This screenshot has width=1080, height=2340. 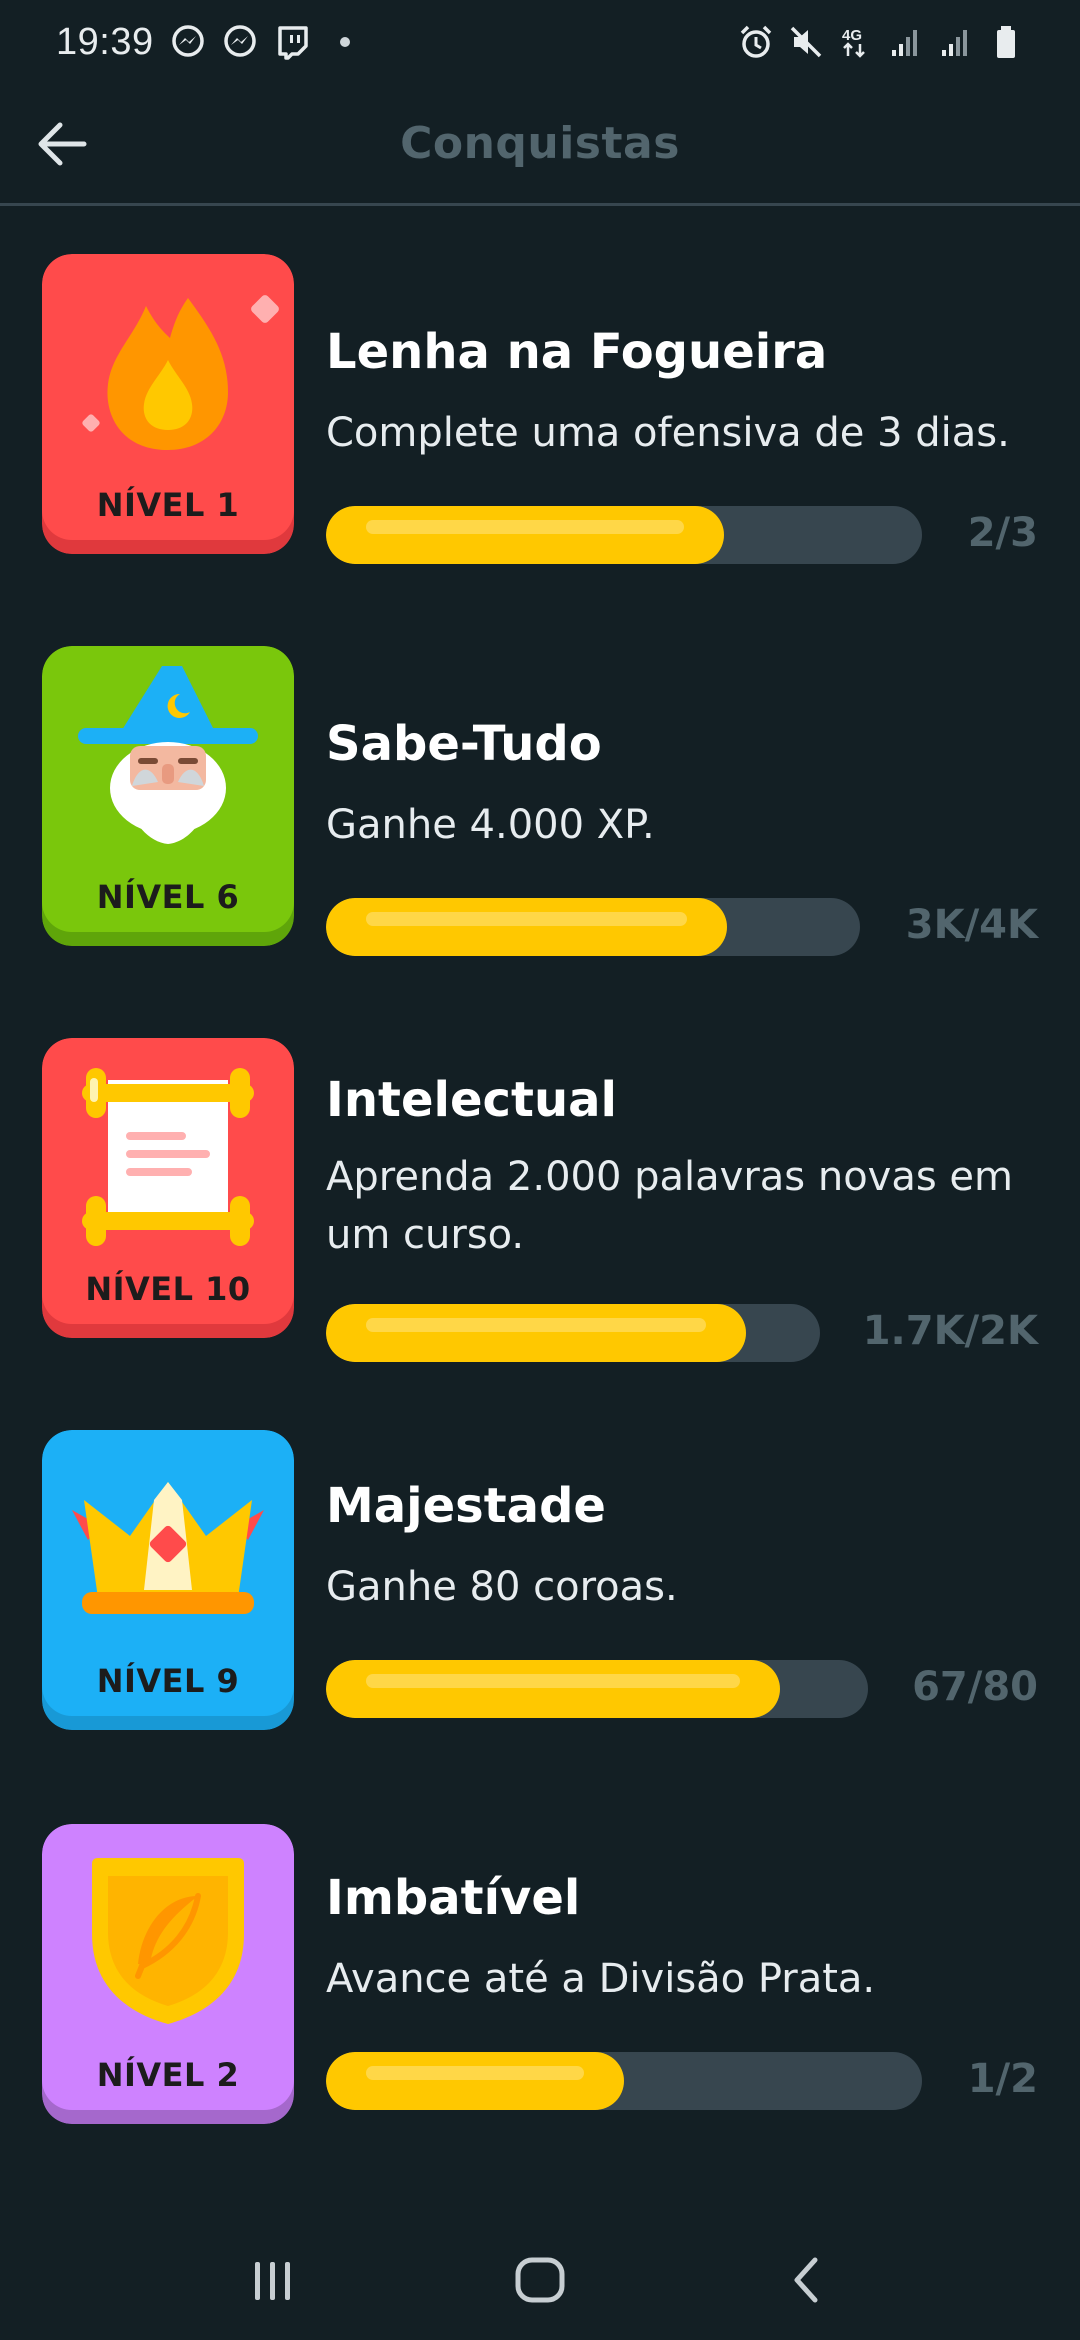 What do you see at coordinates (540, 42) in the screenshot?
I see `status-bar: 19:39 4G` at bounding box center [540, 42].